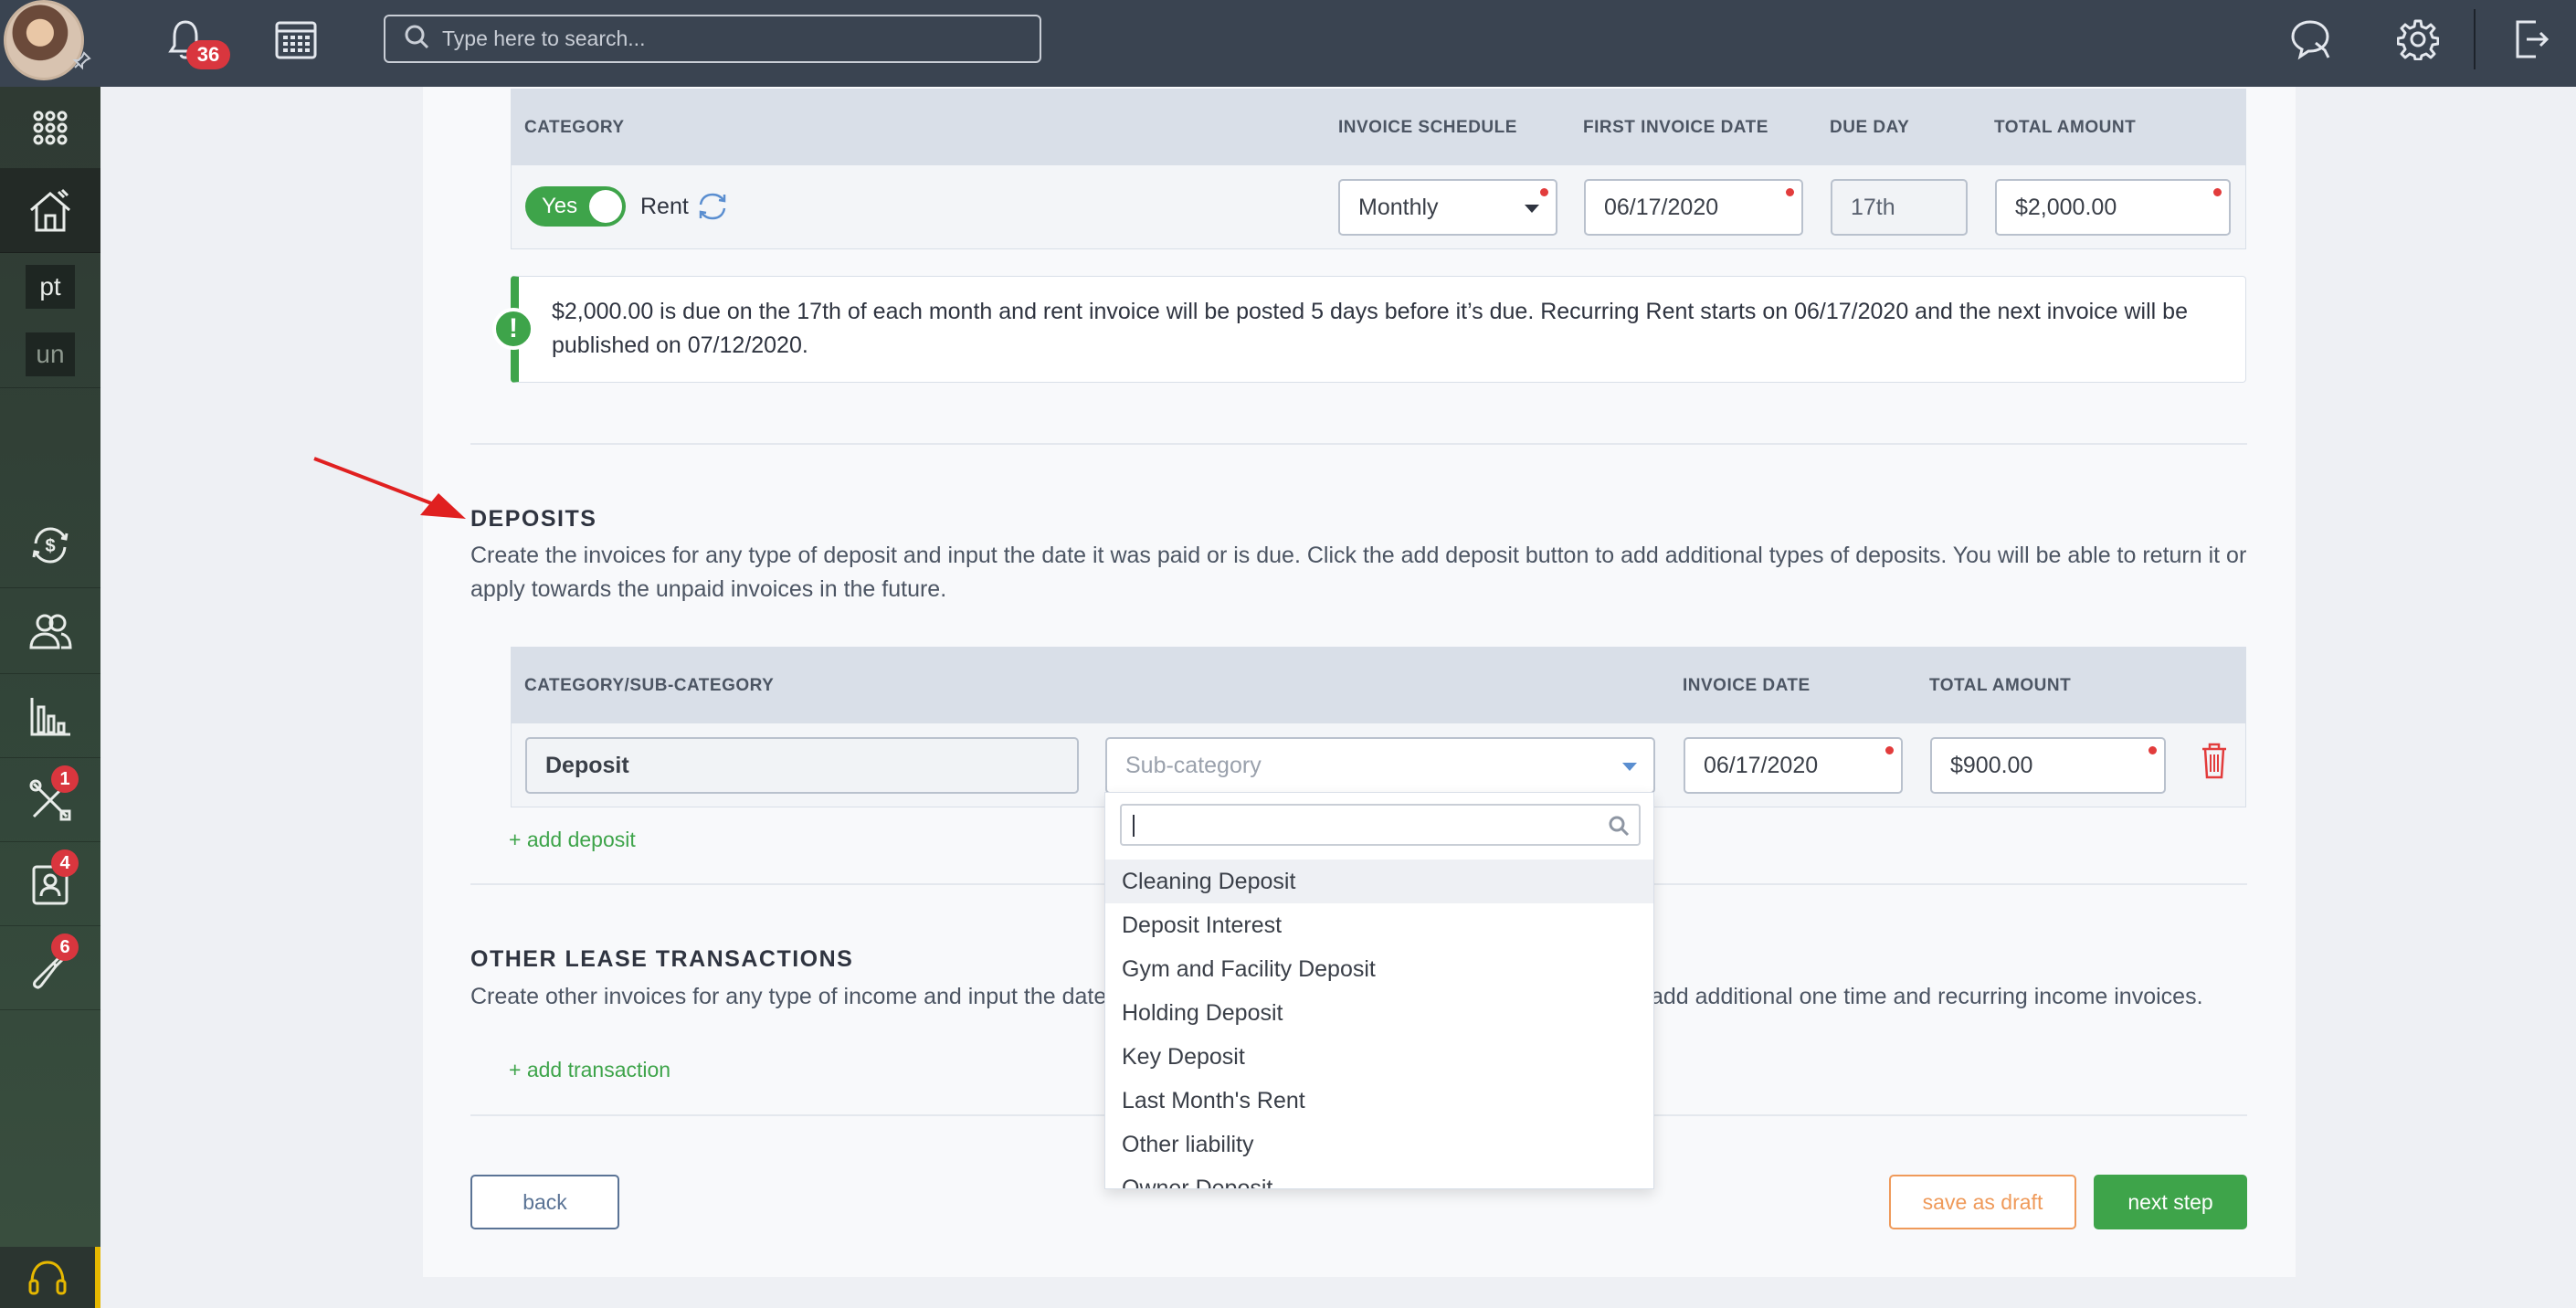 Image resolution: width=2576 pixels, height=1308 pixels. What do you see at coordinates (2066, 207) in the screenshot?
I see `rent-total-amount-value: $2,000.00` at bounding box center [2066, 207].